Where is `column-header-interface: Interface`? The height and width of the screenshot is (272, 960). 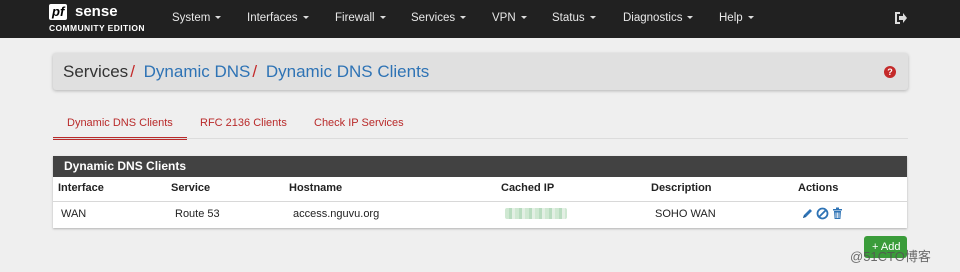 column-header-interface: Interface is located at coordinates (81, 188).